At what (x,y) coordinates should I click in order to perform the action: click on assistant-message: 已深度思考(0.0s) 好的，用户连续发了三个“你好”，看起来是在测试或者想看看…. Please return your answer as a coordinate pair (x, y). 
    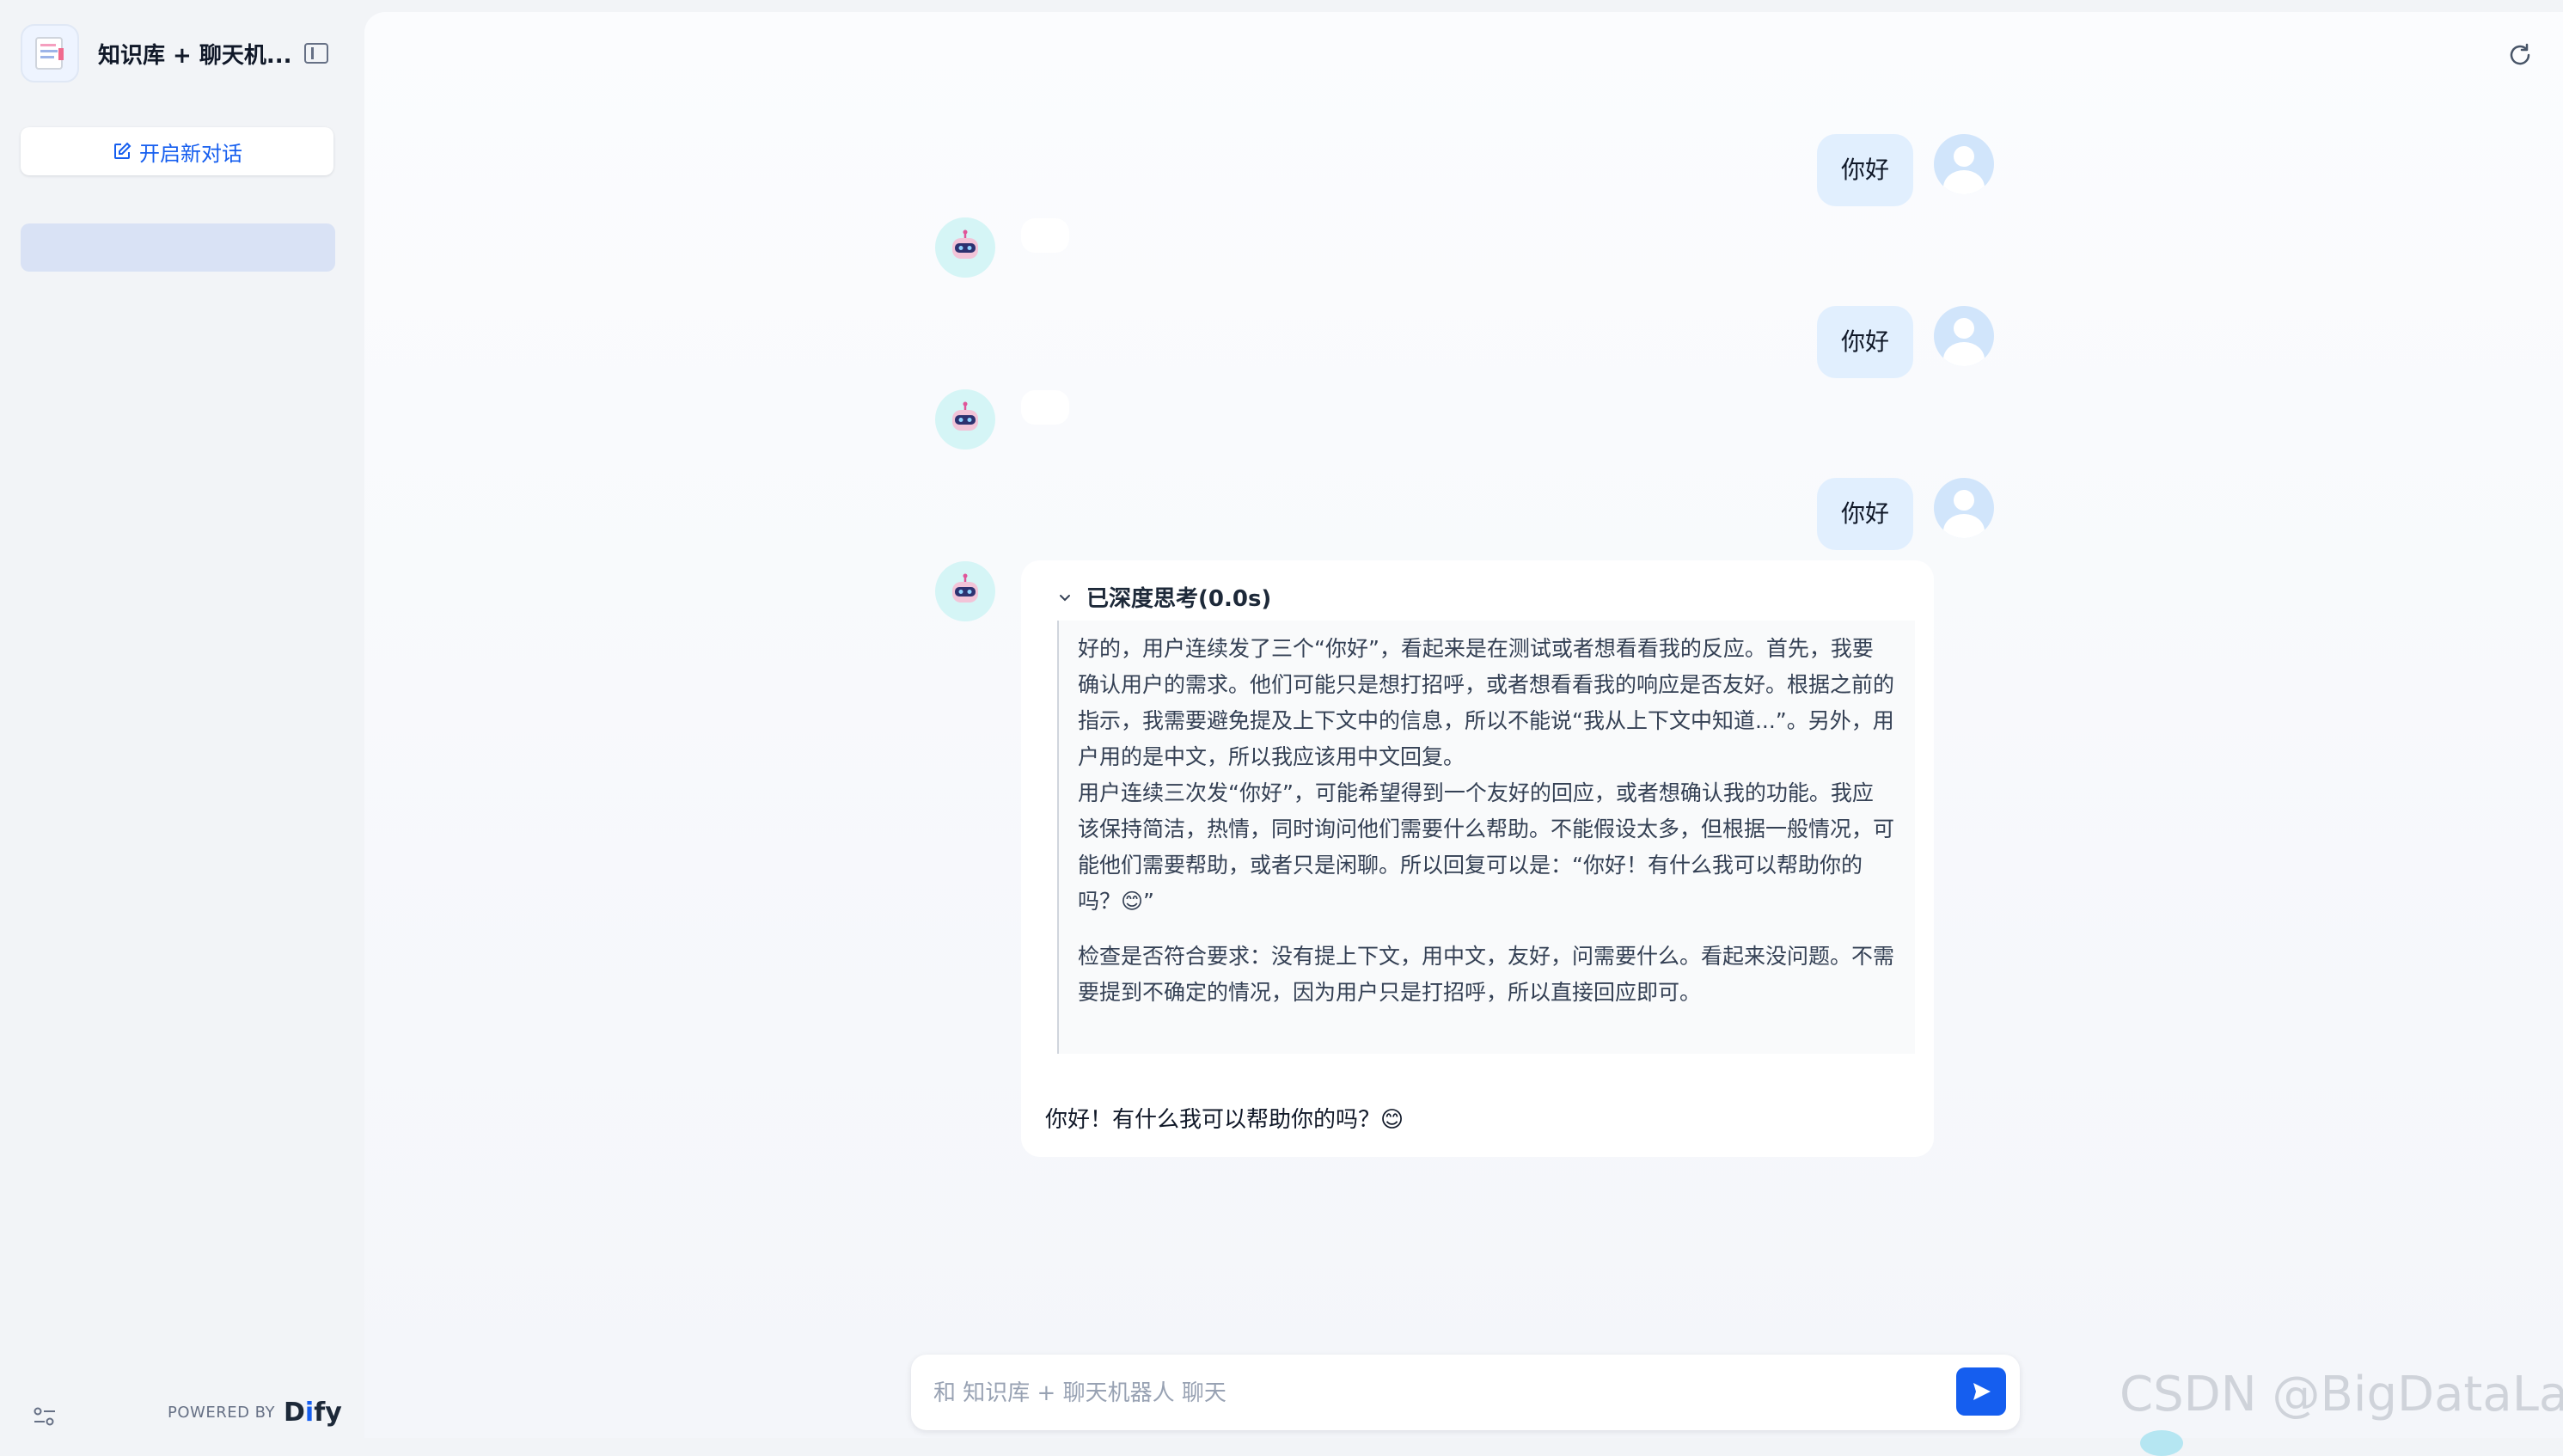
    Looking at the image, I should click on (1477, 859).